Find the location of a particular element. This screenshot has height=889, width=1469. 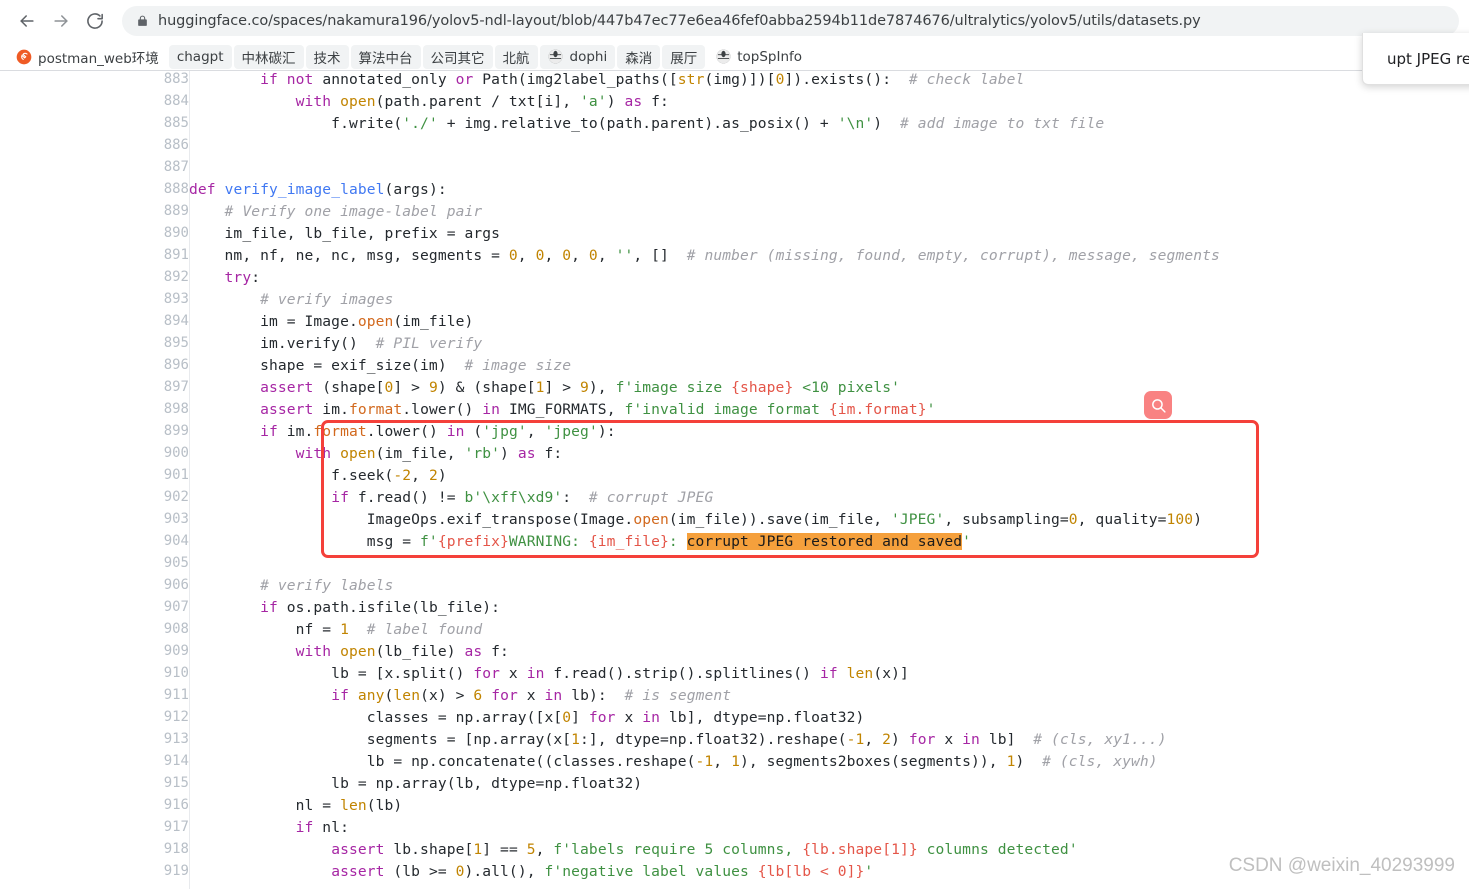

bookmark-chagpt: chagpt is located at coordinates (200, 56).